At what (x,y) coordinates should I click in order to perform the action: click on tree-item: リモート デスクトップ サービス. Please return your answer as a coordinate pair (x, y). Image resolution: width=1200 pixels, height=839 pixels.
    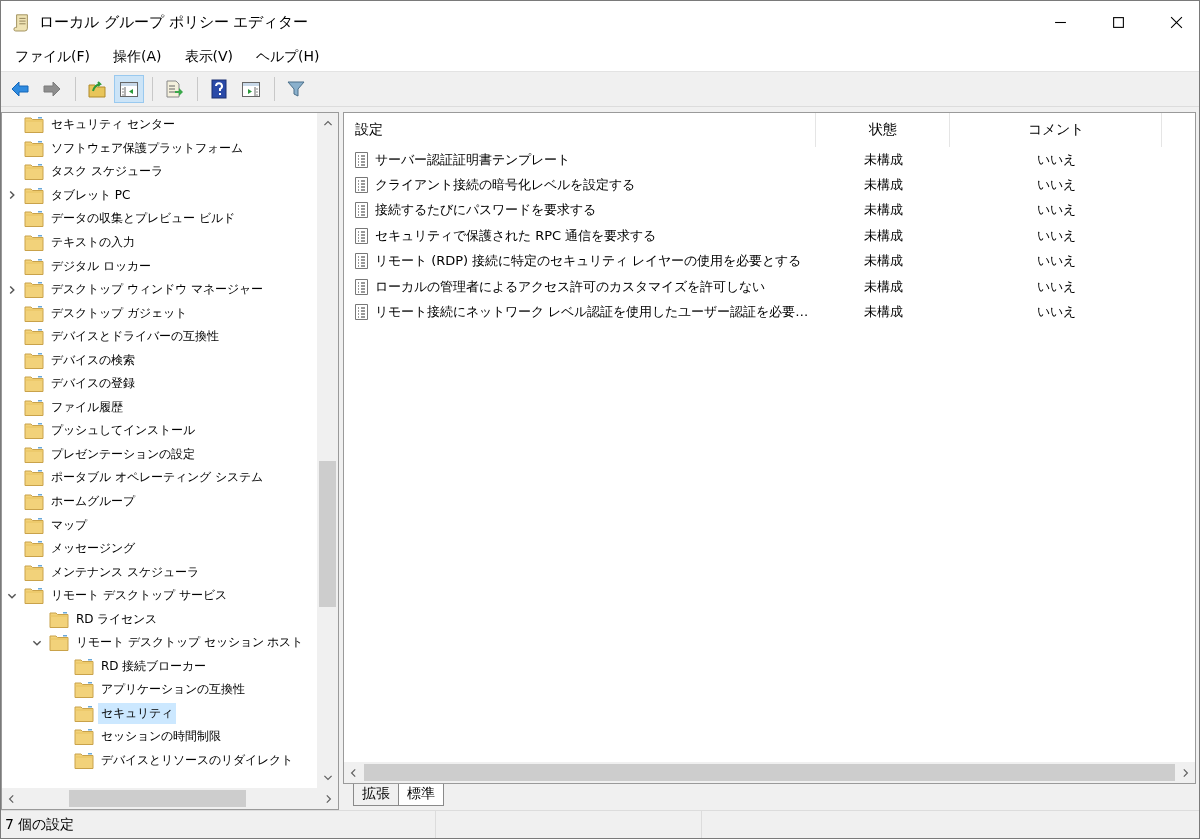
    Looking at the image, I should click on (139, 596).